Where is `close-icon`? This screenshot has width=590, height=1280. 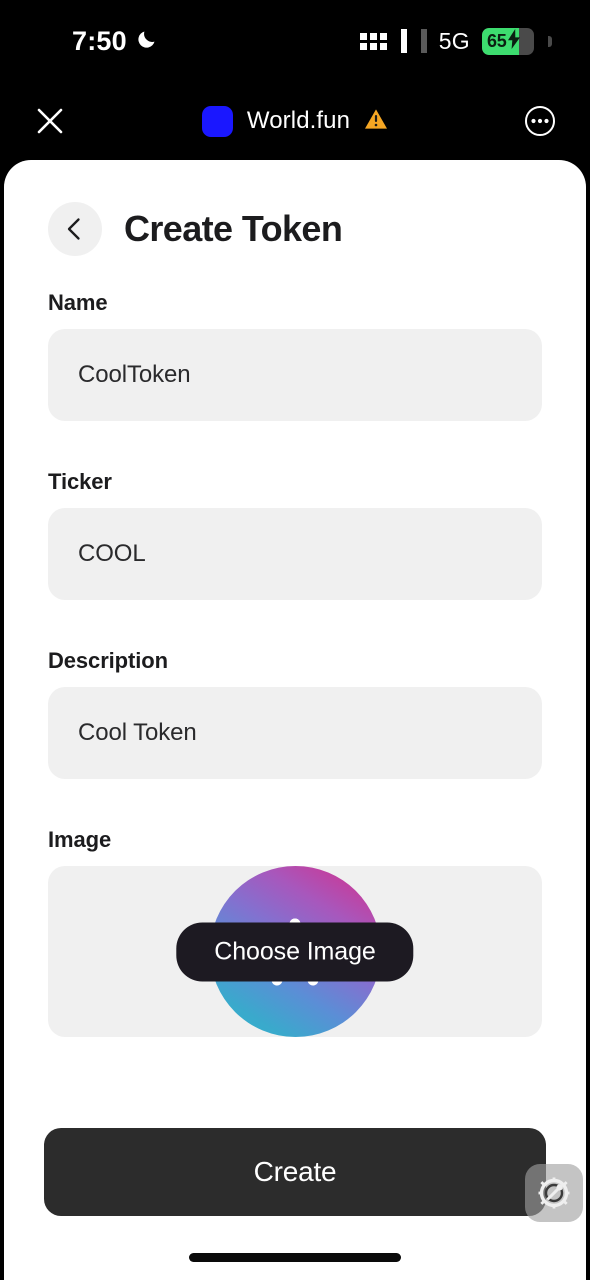
close-icon is located at coordinates (50, 121).